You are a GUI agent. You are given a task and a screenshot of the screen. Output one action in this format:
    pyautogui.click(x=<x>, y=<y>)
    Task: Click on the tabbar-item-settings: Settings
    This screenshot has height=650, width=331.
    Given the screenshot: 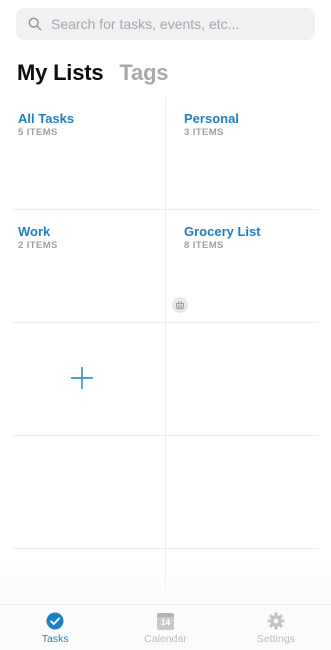 What is the action you would take?
    pyautogui.click(x=276, y=627)
    